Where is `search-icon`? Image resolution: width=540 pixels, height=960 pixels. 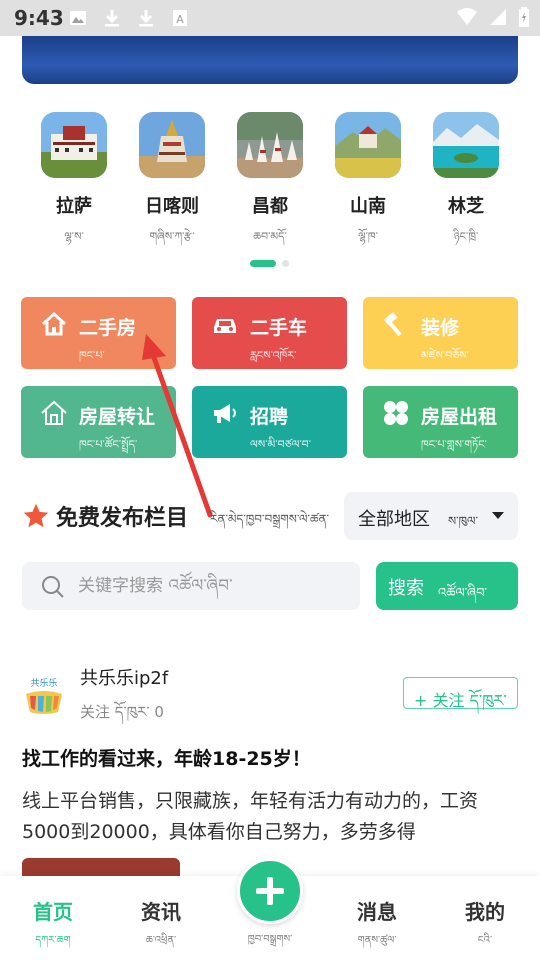
search-icon is located at coordinates (53, 589).